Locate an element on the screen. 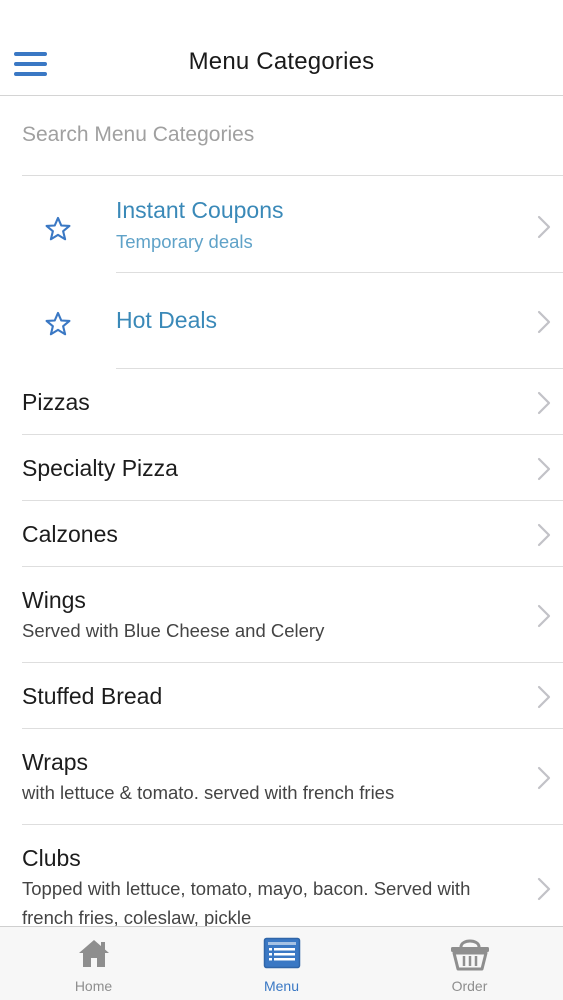  list-item-title: Clubs is located at coordinates (51, 858).